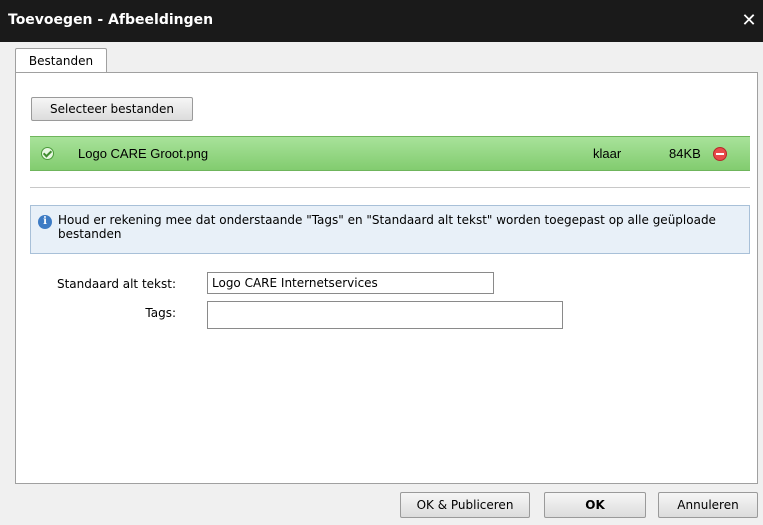 This screenshot has width=763, height=525. I want to click on alt-text-input, so click(350, 283).